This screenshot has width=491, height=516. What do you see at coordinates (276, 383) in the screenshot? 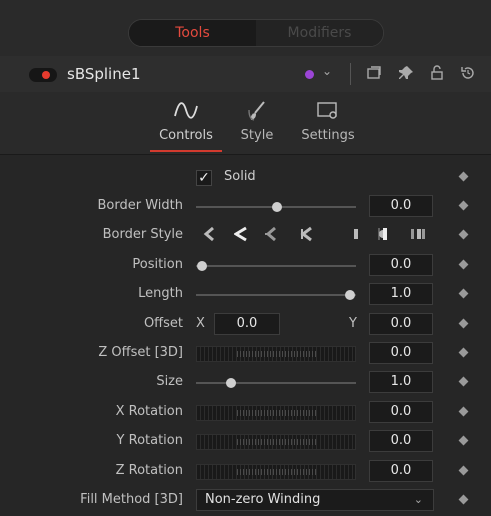
I see `size-slider` at bounding box center [276, 383].